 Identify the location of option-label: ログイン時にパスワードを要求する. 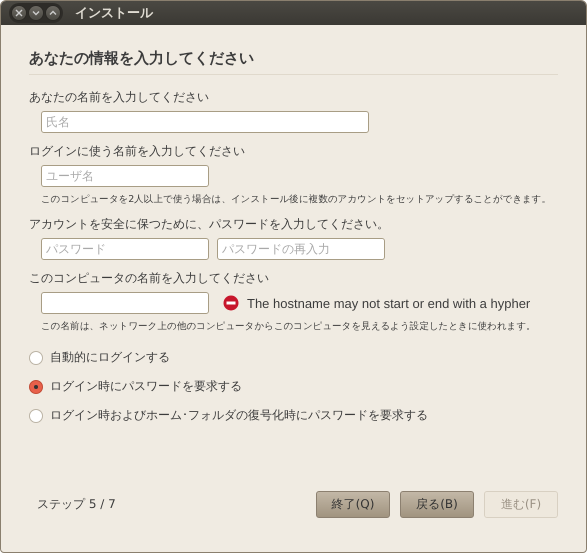
(146, 386).